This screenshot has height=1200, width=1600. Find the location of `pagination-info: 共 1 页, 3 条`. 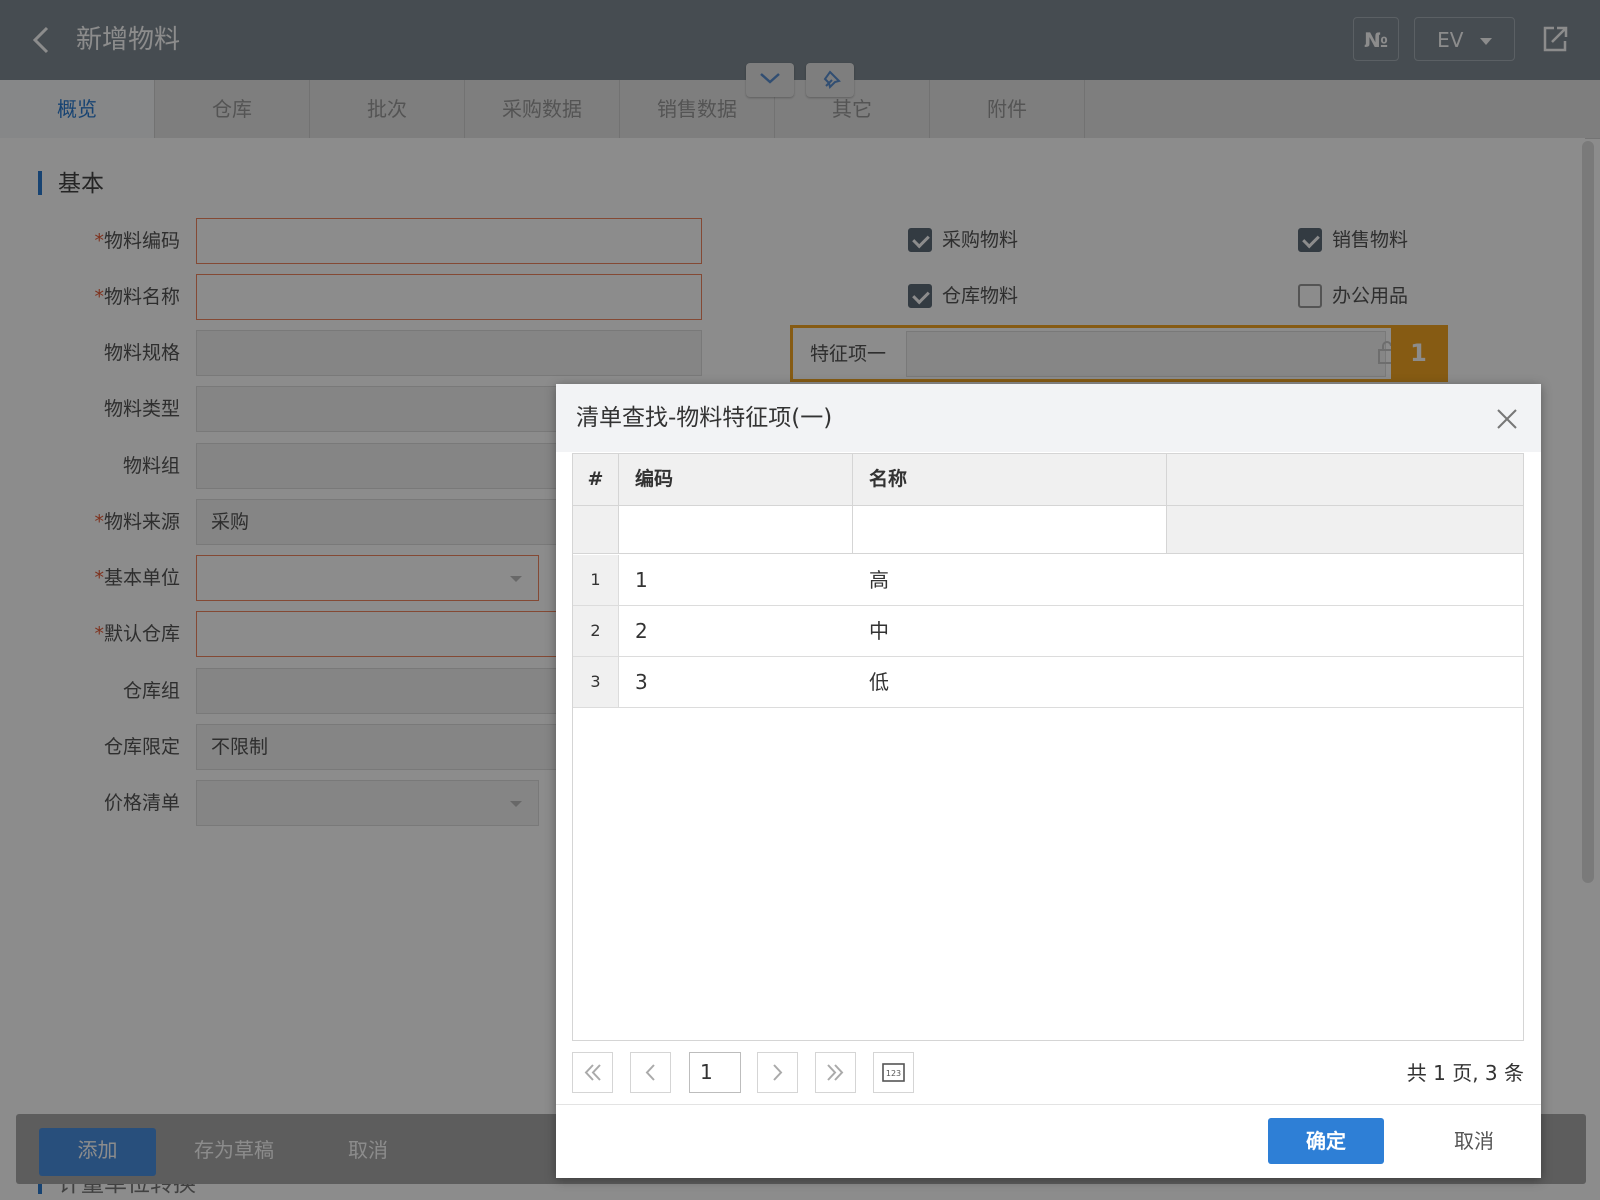

pagination-info: 共 1 页, 3 条 is located at coordinates (1465, 1073).